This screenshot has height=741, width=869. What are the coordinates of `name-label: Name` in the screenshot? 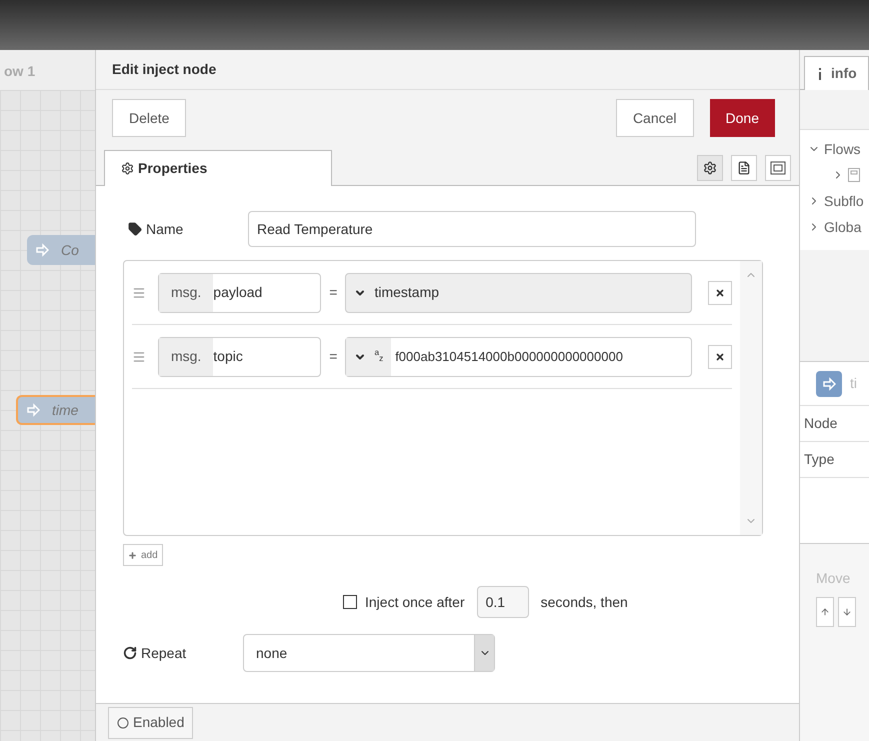 It's located at (165, 229).